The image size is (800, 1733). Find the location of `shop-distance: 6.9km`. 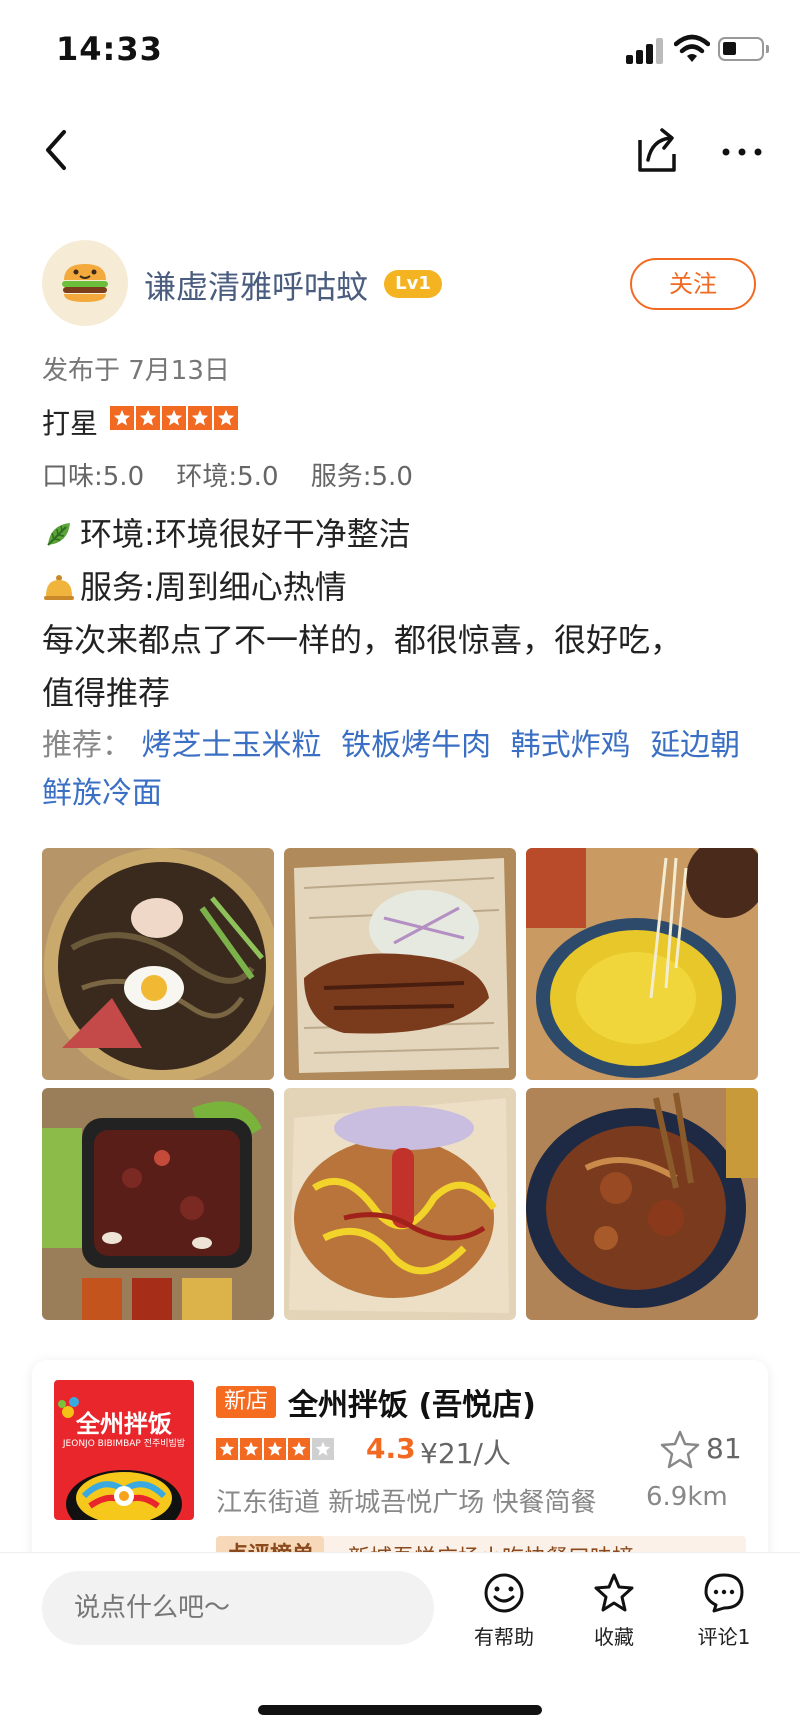

shop-distance: 6.9km is located at coordinates (687, 1497).